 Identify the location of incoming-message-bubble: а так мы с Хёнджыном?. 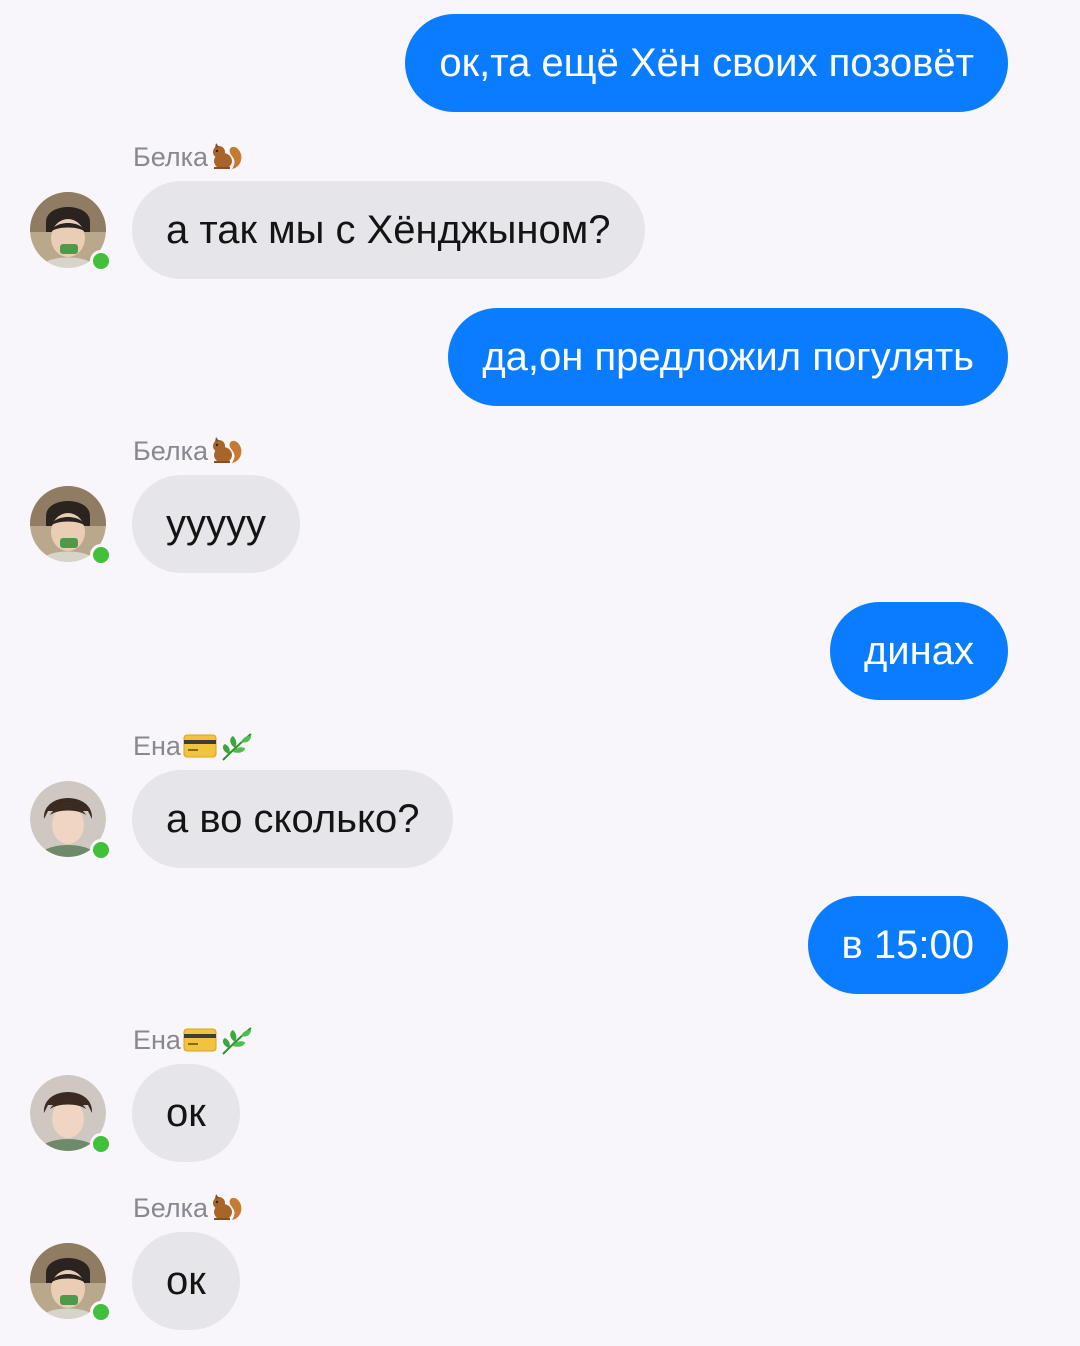
(388, 230).